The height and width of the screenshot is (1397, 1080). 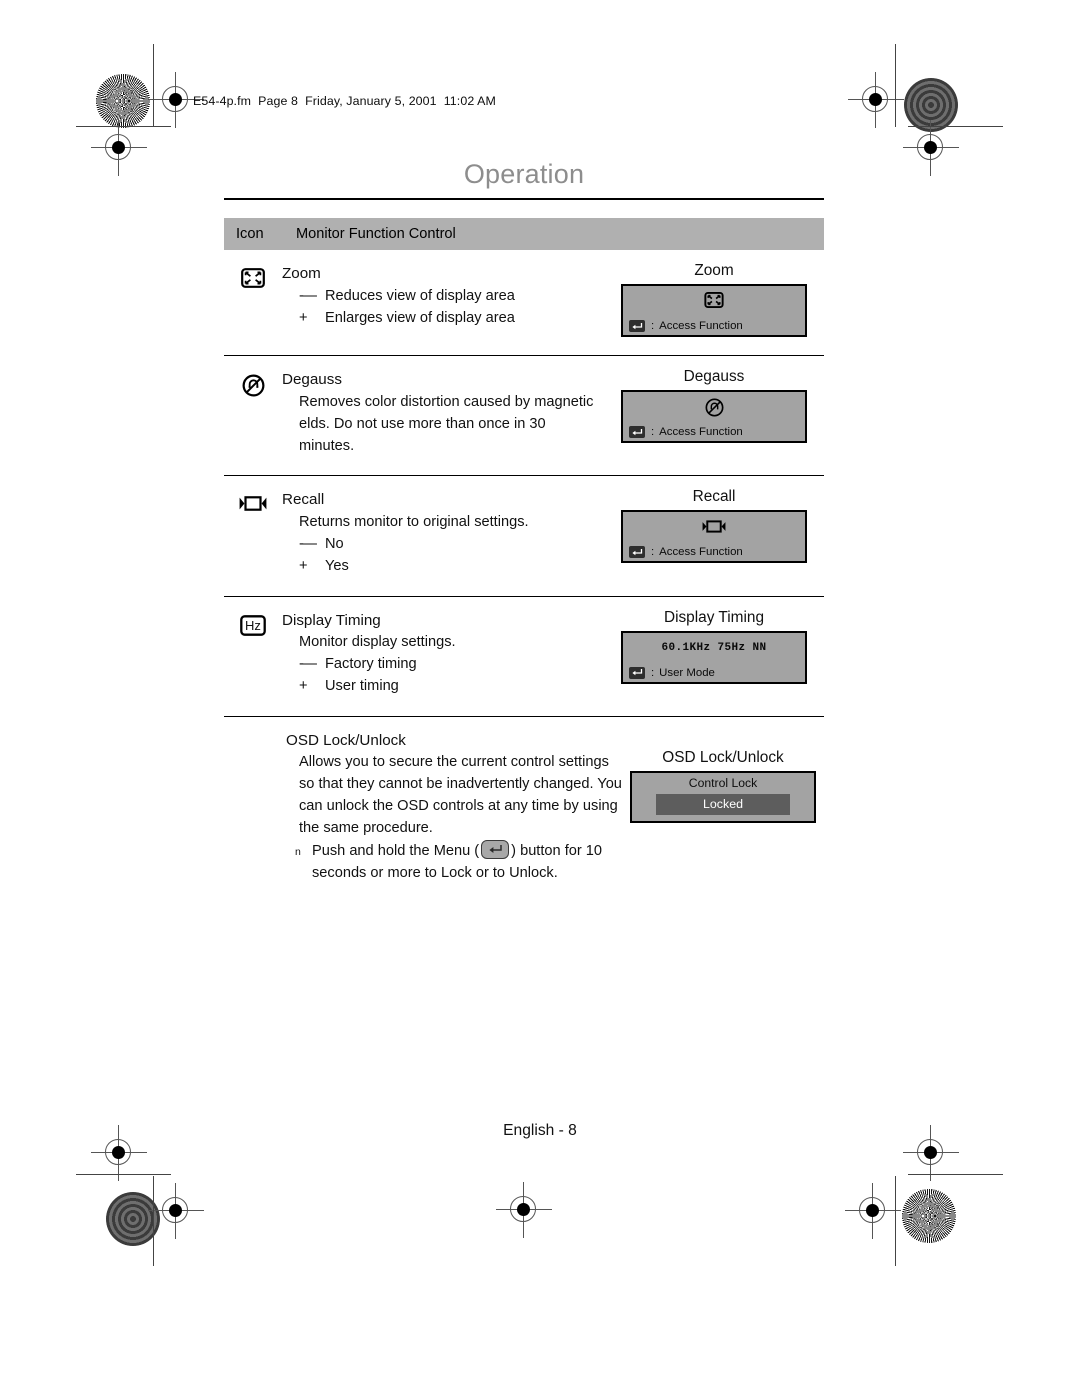 I want to click on row-osd-cell: Zoom: Access Function, so click(x=714, y=298).